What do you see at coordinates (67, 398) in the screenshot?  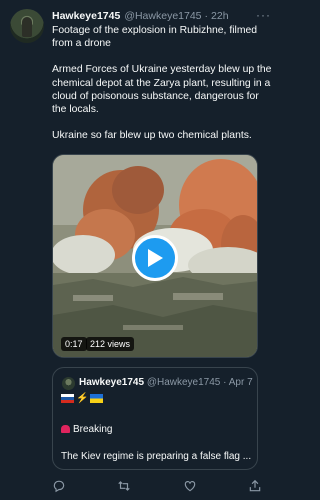 I see `russia-flag-icon` at bounding box center [67, 398].